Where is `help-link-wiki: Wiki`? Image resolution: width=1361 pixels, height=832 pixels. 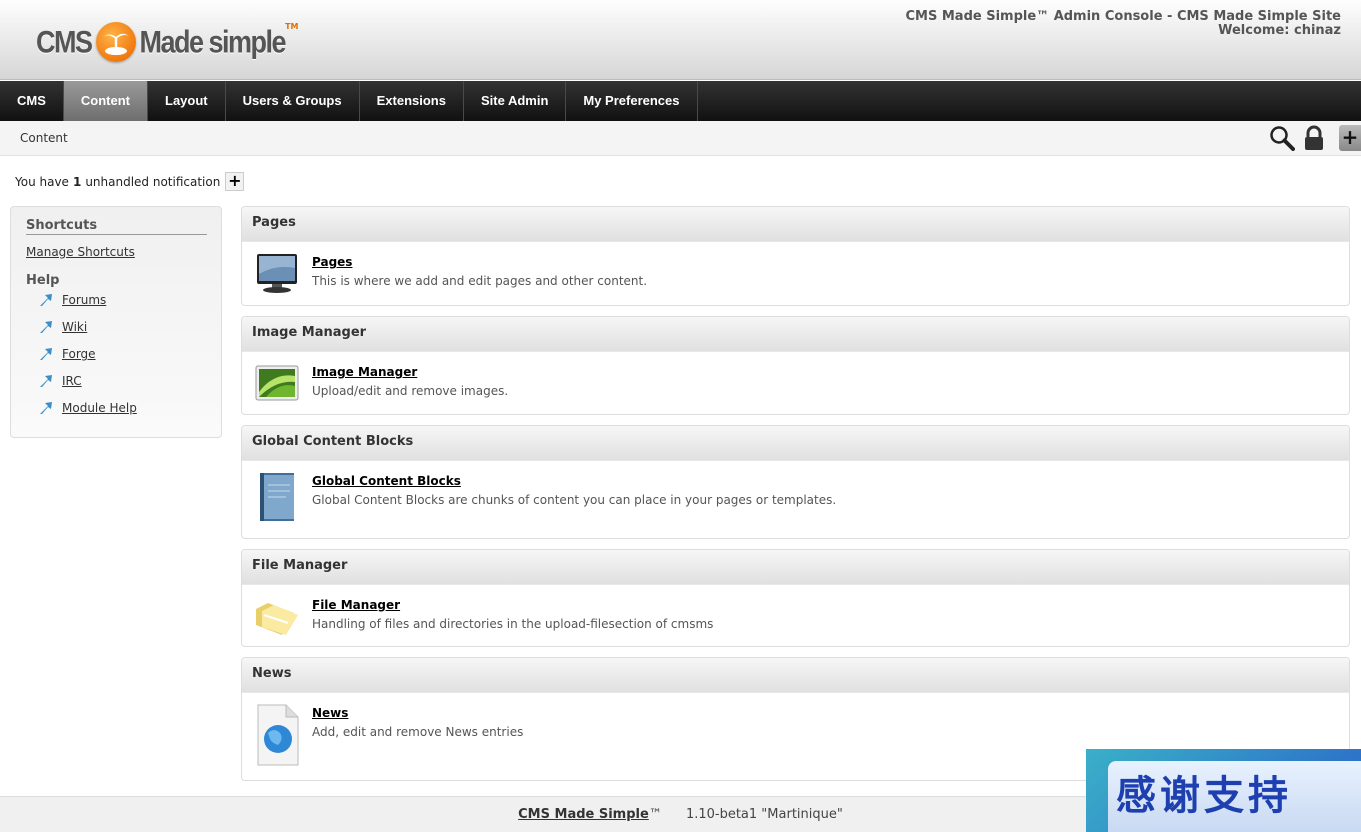
help-link-wiki: Wiki is located at coordinates (63, 327).